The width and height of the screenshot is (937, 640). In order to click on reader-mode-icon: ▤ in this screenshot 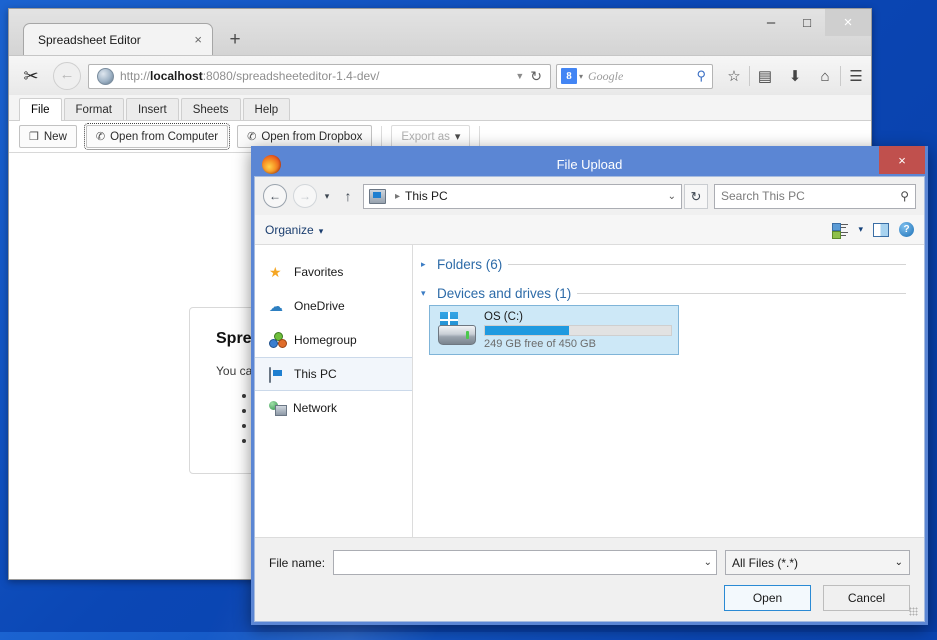, I will do `click(765, 76)`.